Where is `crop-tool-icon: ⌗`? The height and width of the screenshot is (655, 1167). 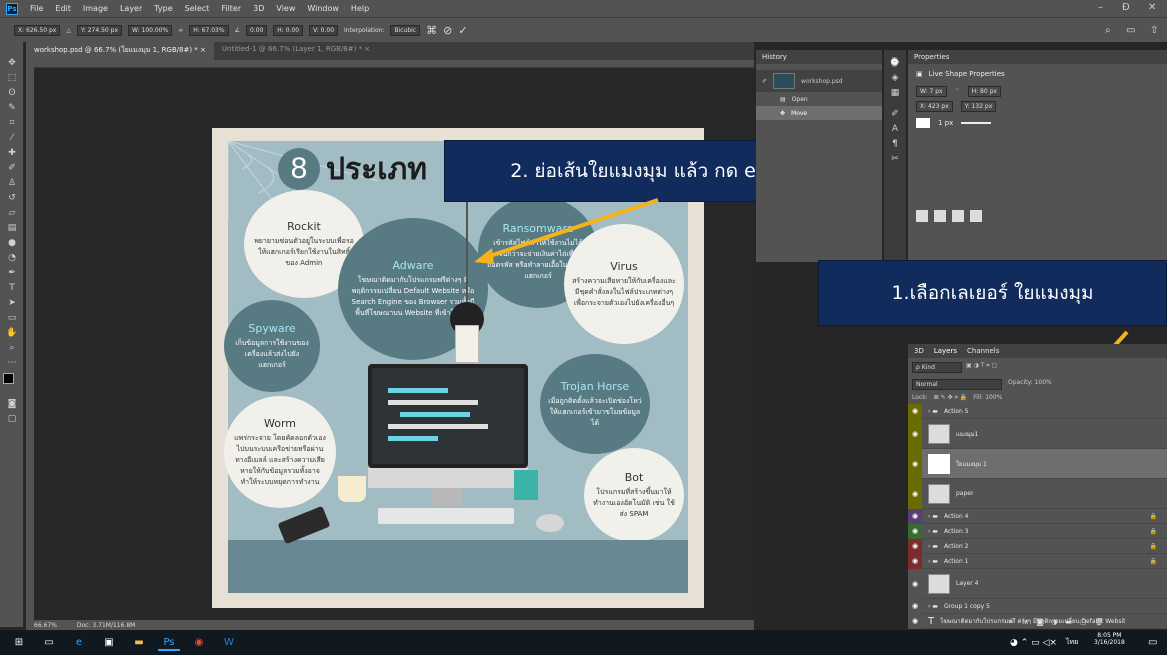
crop-tool-icon: ⌗ is located at coordinates (12, 123).